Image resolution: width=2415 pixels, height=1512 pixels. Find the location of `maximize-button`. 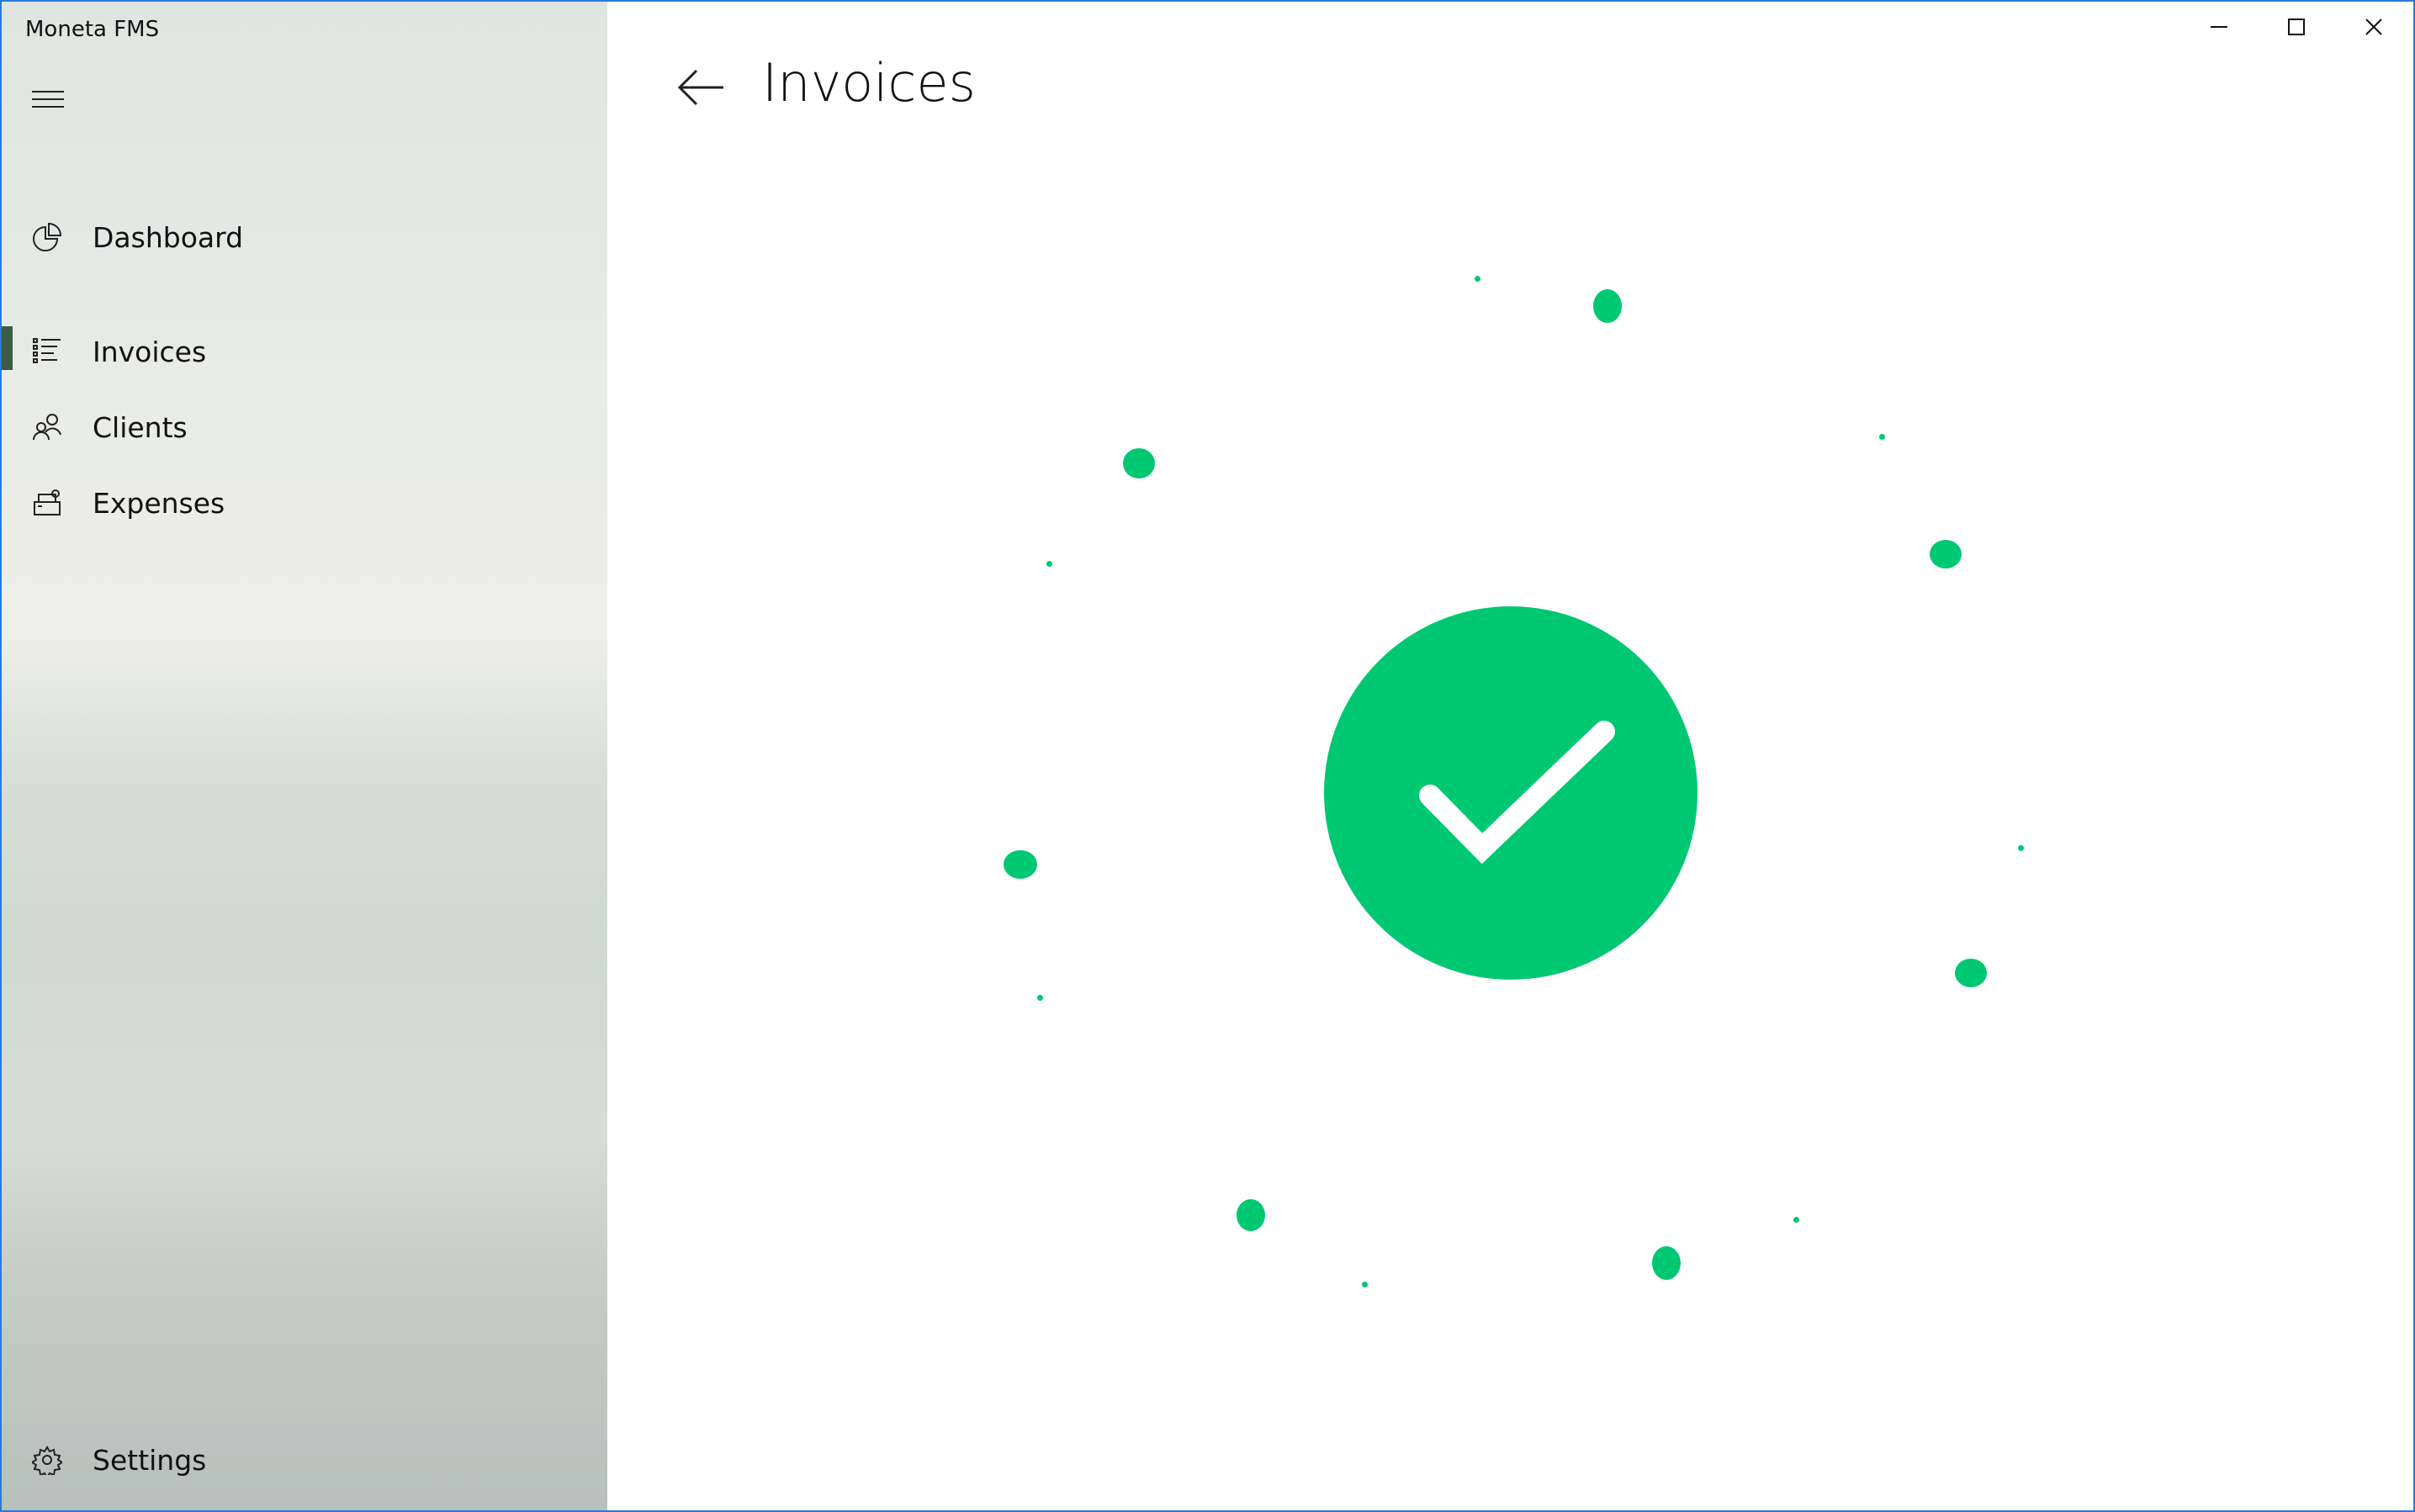

maximize-button is located at coordinates (2296, 26).